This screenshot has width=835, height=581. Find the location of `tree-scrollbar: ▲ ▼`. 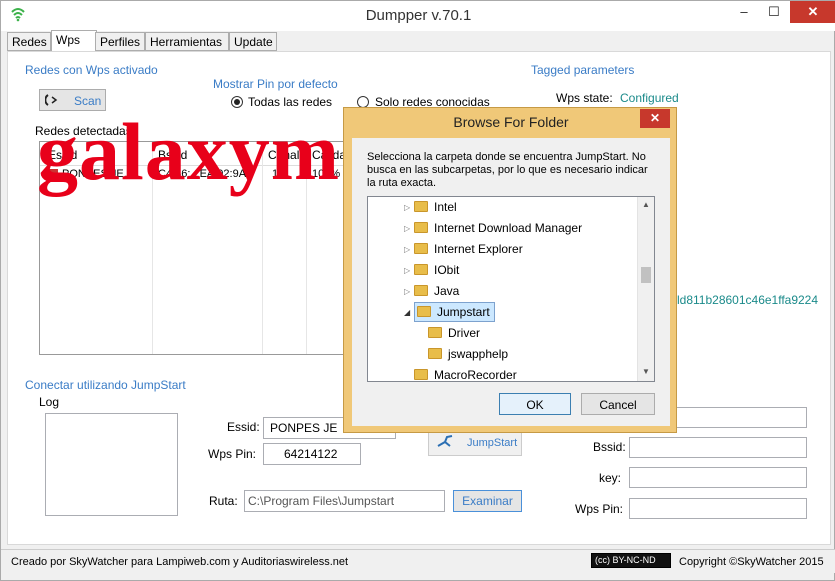

tree-scrollbar: ▲ ▼ is located at coordinates (645, 289).